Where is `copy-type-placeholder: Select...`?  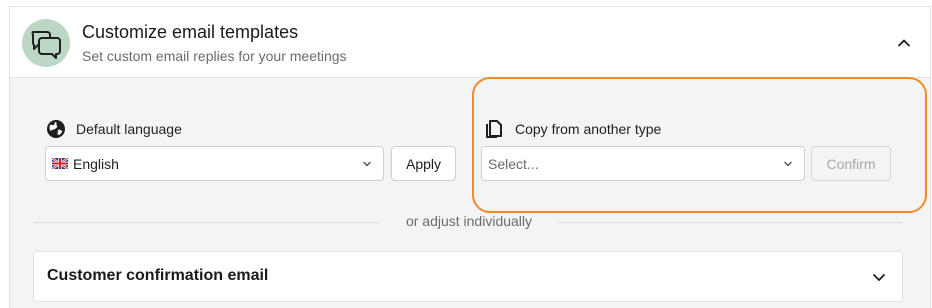 copy-type-placeholder: Select... is located at coordinates (513, 163).